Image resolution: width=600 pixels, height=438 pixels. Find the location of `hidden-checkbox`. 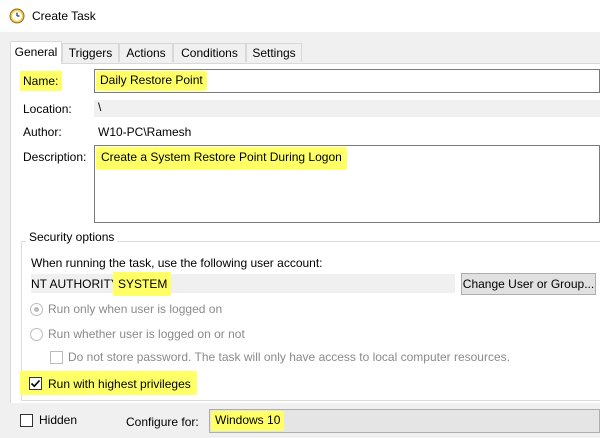

hidden-checkbox is located at coordinates (26, 420).